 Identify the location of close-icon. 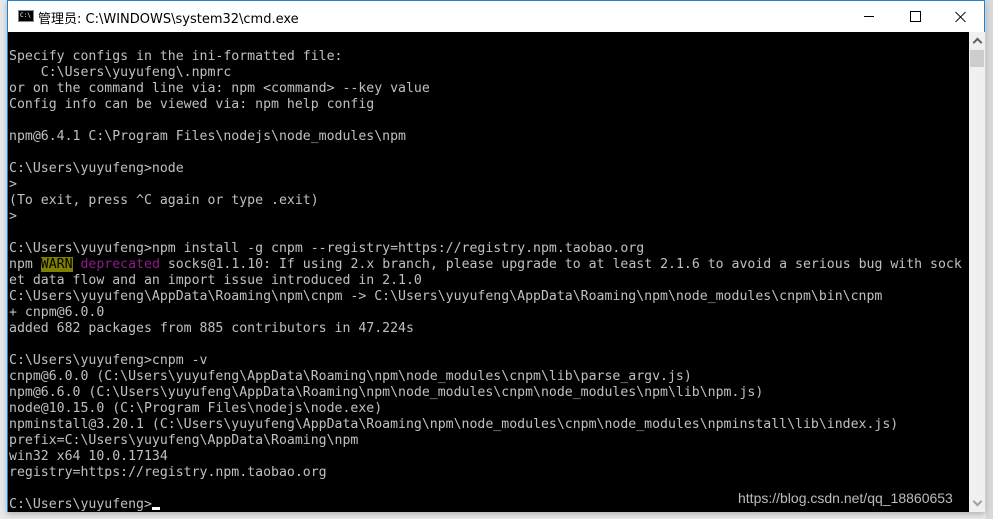
(961, 17).